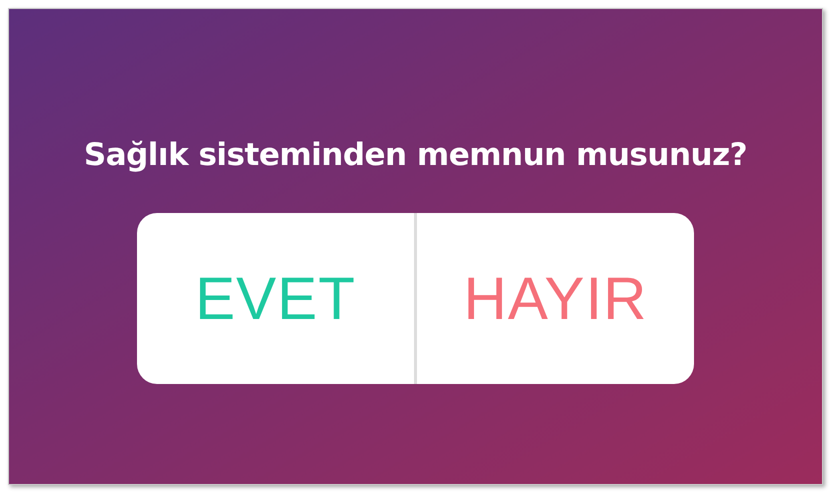 This screenshot has width=833, height=495. Describe the element at coordinates (555, 298) in the screenshot. I see `poll-option: HAYIR` at that location.